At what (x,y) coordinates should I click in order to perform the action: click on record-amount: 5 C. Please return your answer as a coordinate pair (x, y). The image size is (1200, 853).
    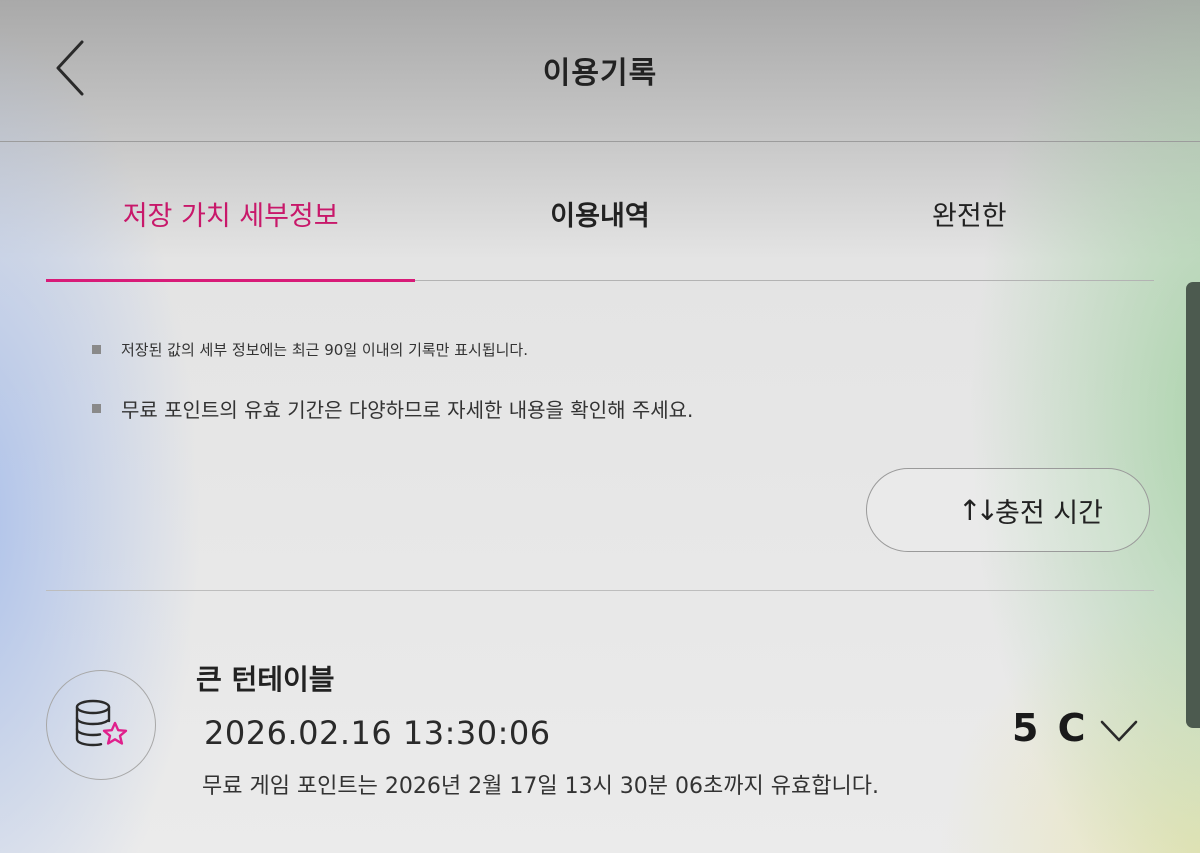
    Looking at the image, I should click on (1050, 728).